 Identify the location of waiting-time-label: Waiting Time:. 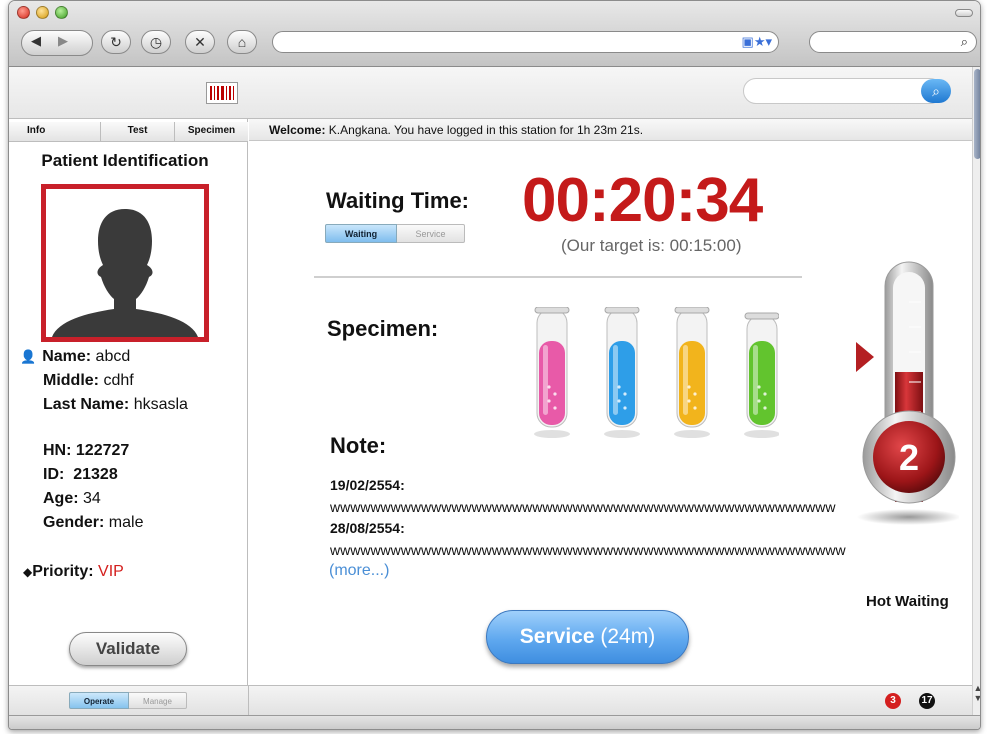
(397, 200).